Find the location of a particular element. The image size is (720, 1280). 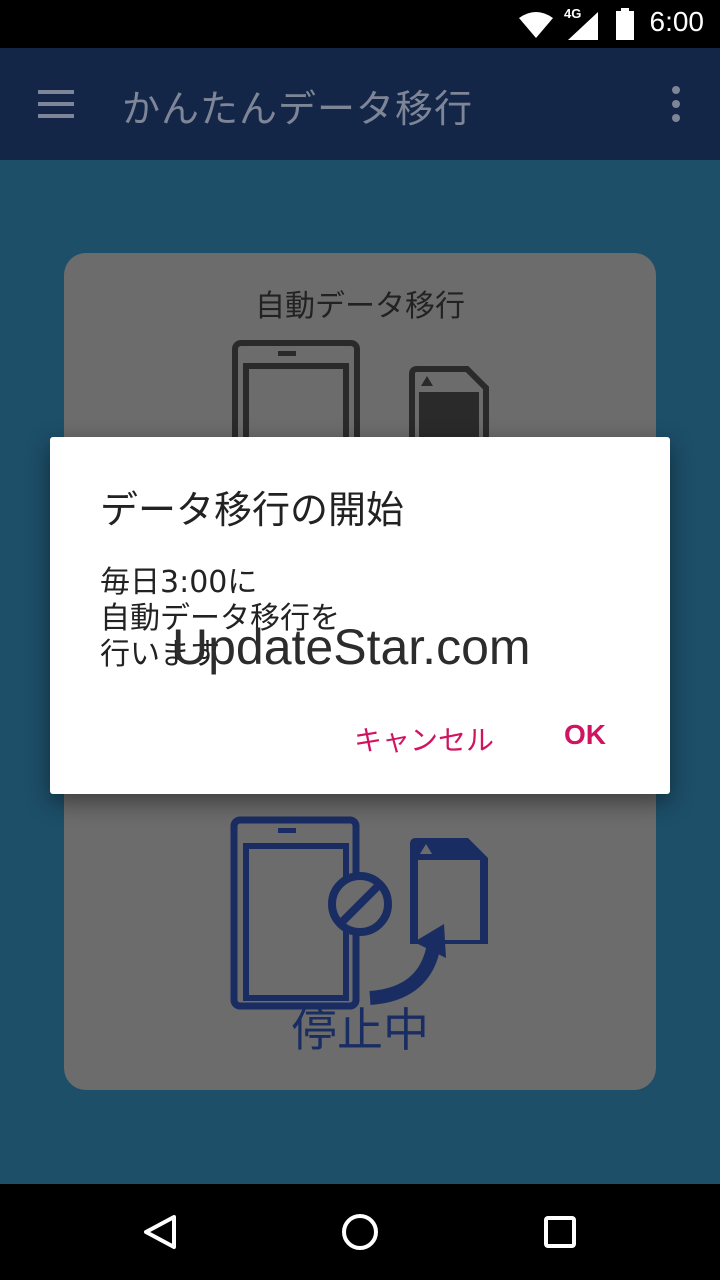

wifi-icon is located at coordinates (536, 25).